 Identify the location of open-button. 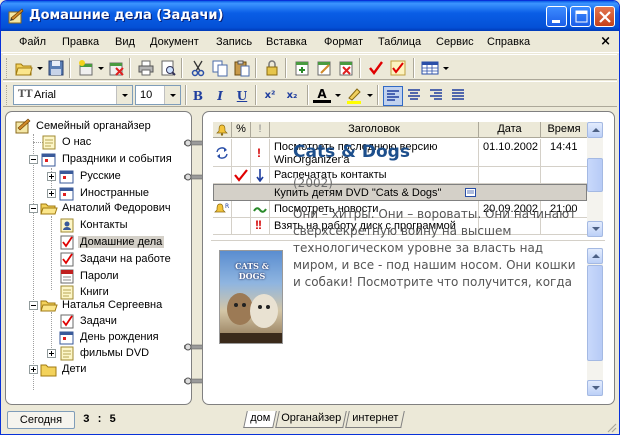
(24, 68).